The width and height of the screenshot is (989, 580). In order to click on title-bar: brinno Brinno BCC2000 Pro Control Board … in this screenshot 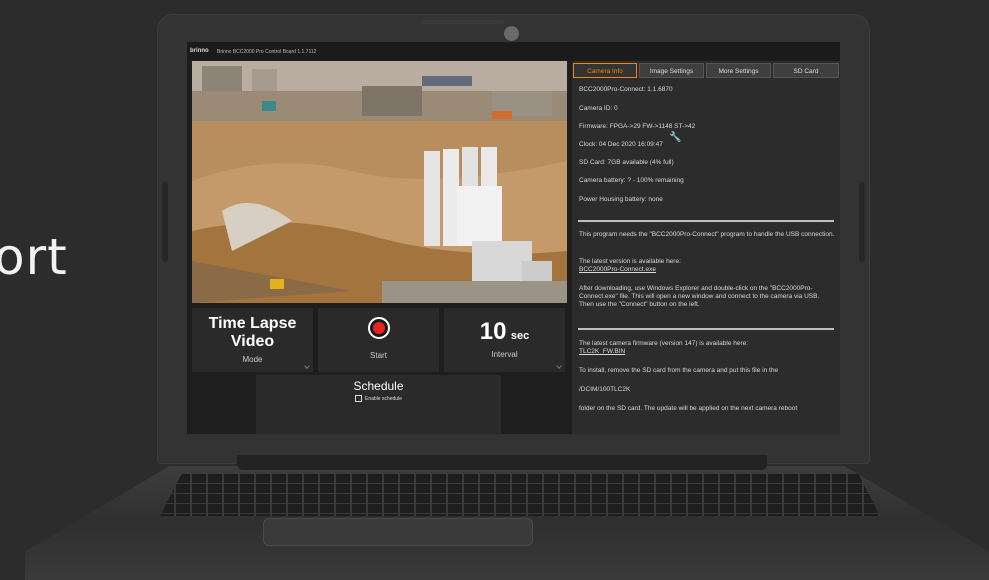, I will do `click(513, 51)`.